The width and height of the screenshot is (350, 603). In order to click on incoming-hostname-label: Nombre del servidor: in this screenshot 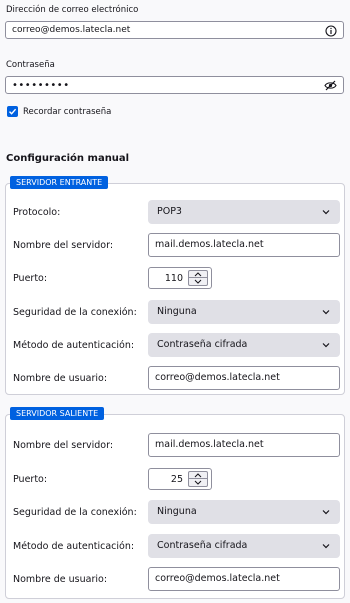, I will do `click(63, 245)`.